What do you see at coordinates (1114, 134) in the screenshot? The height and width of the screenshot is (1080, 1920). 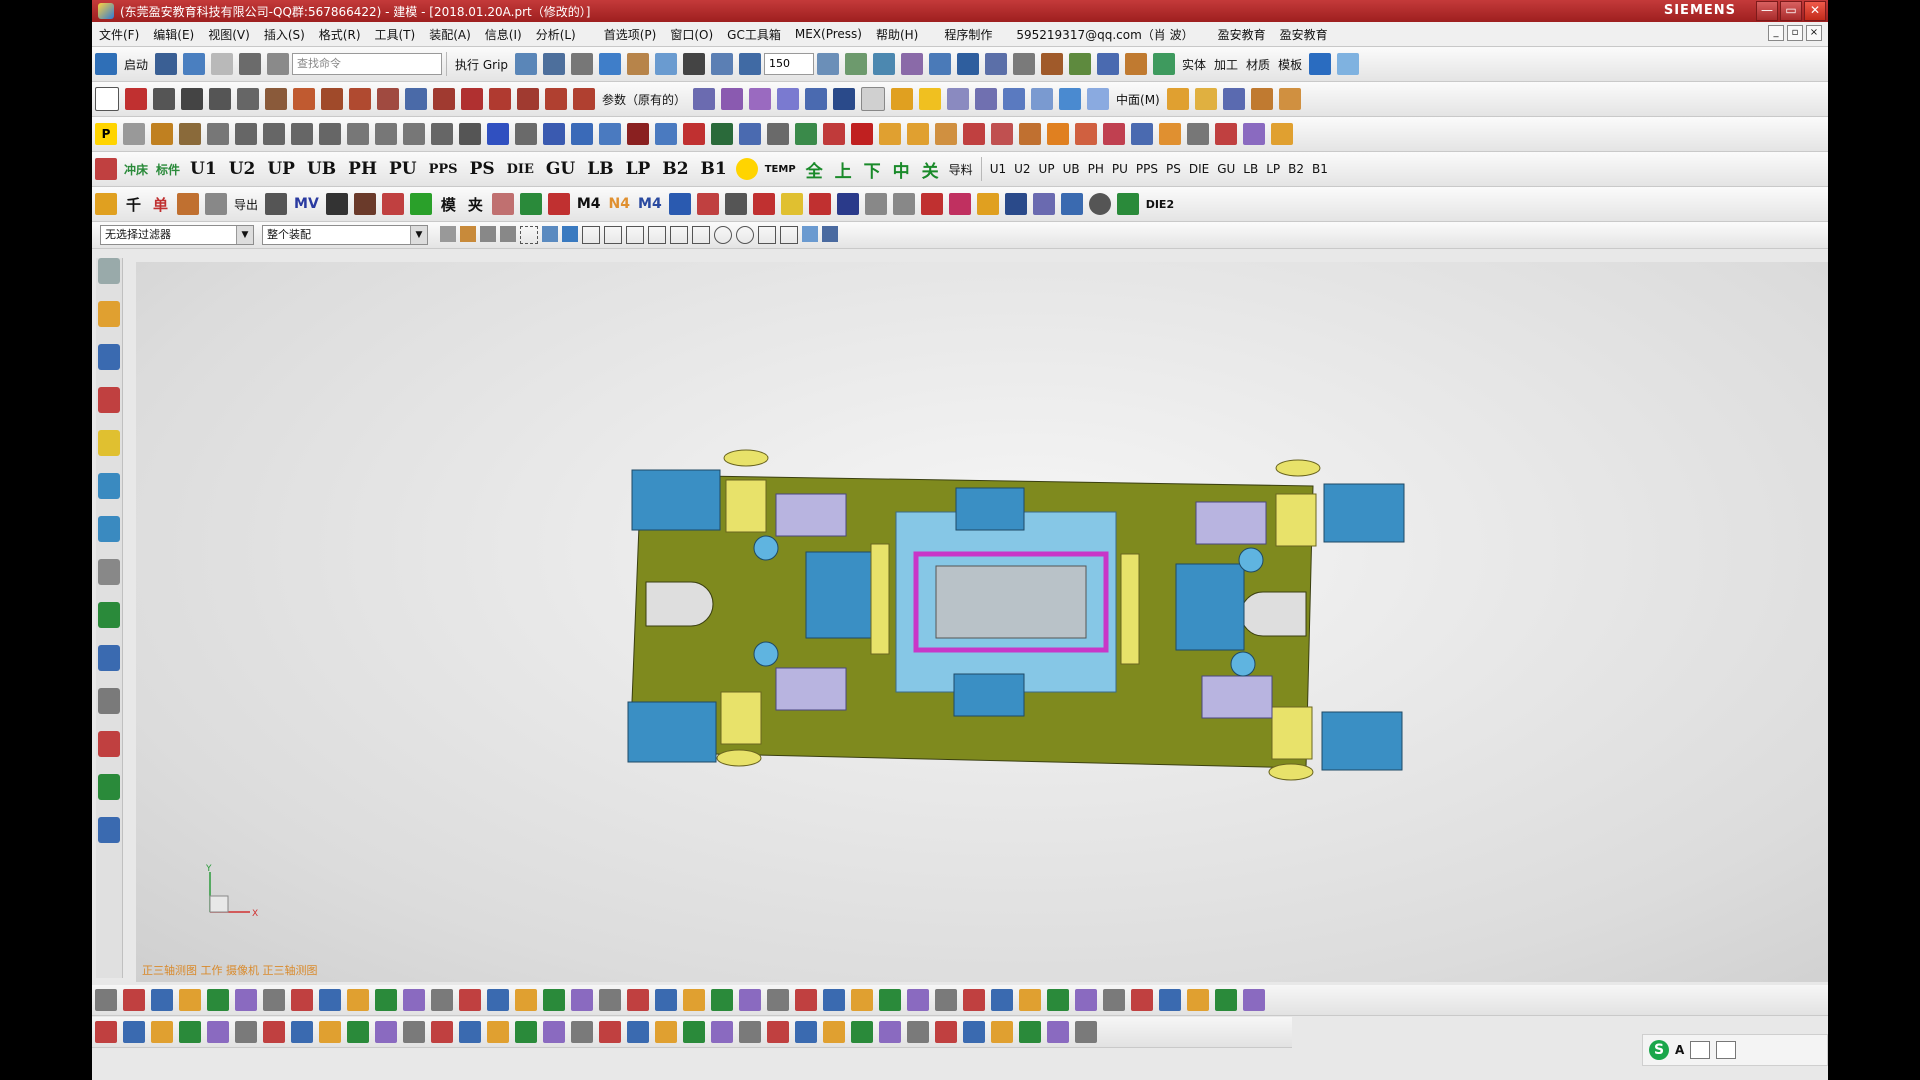 I see `plate6-icon` at bounding box center [1114, 134].